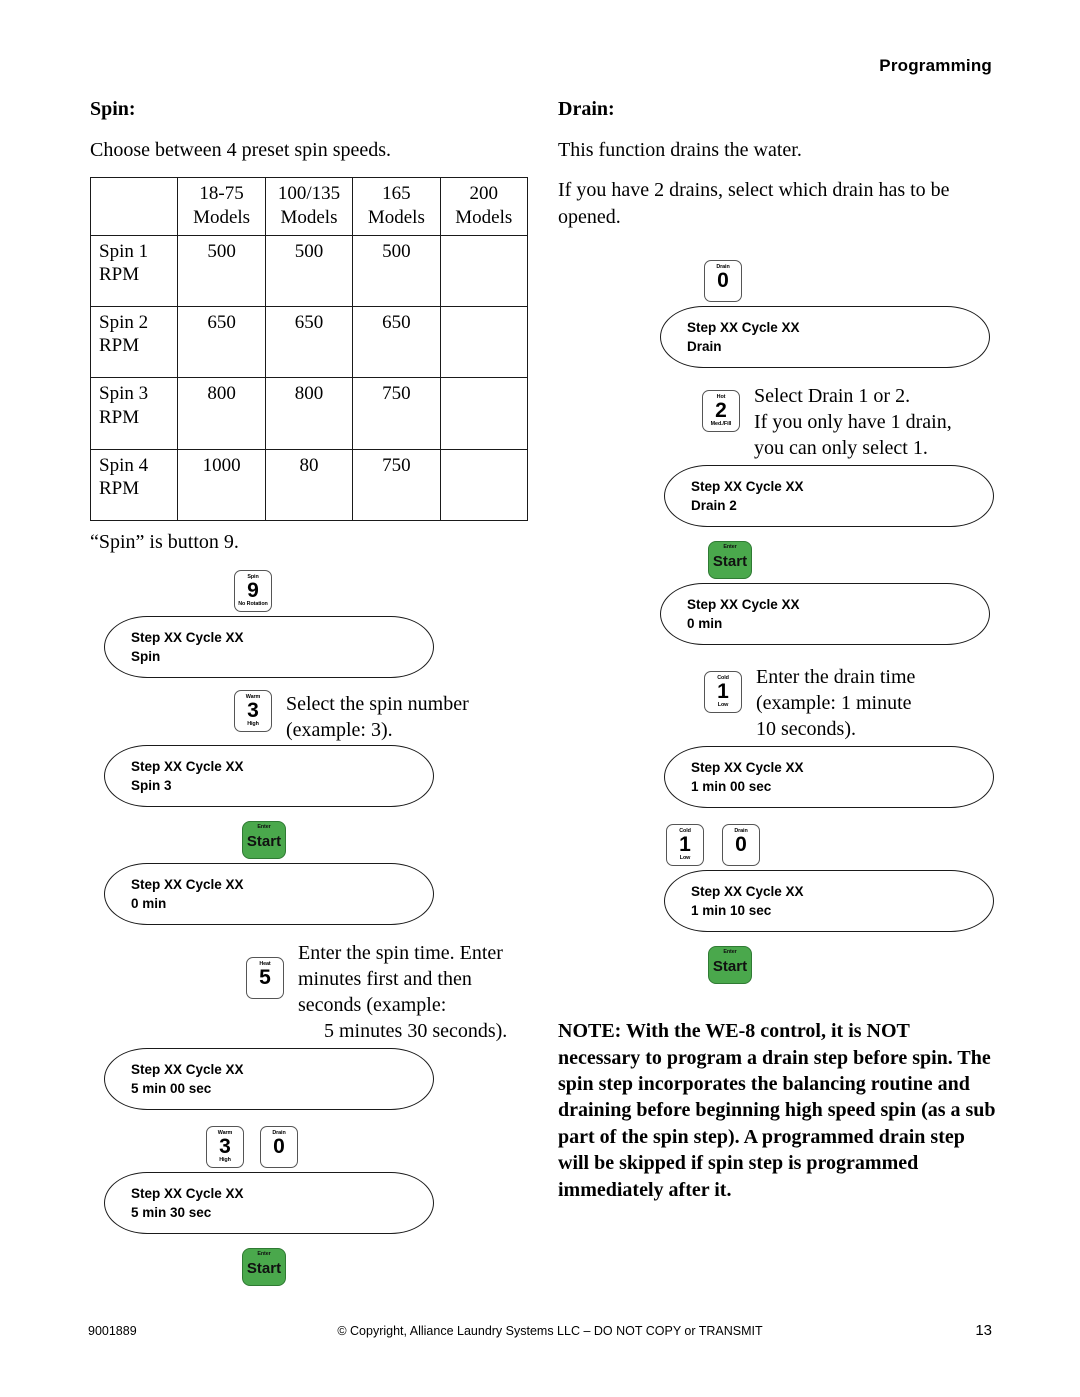 This screenshot has height=1397, width=1080. Describe the element at coordinates (396, 342) in the screenshot. I see `cell-spin2-165: 650` at that location.